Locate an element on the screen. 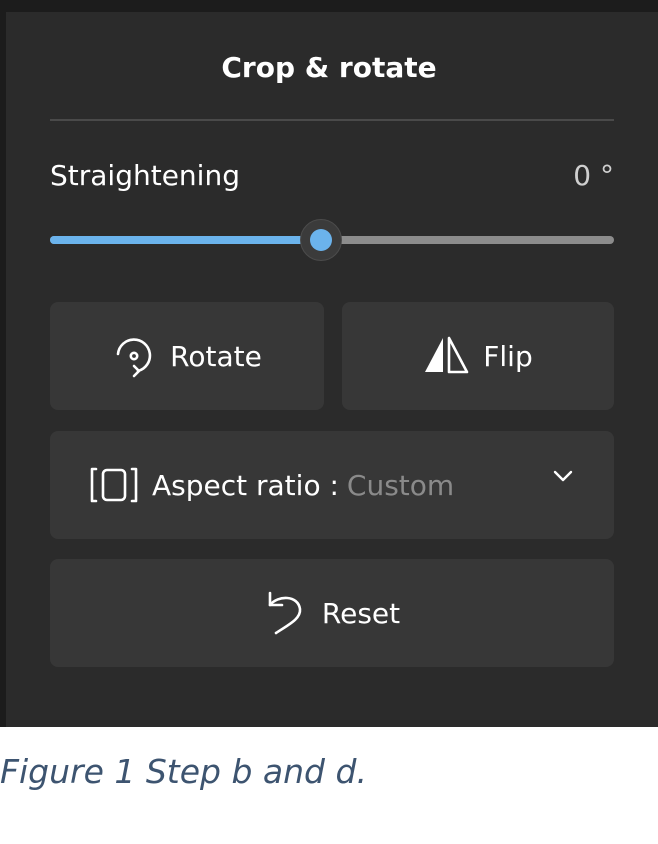  flip-label: Flip is located at coordinates (508, 356).